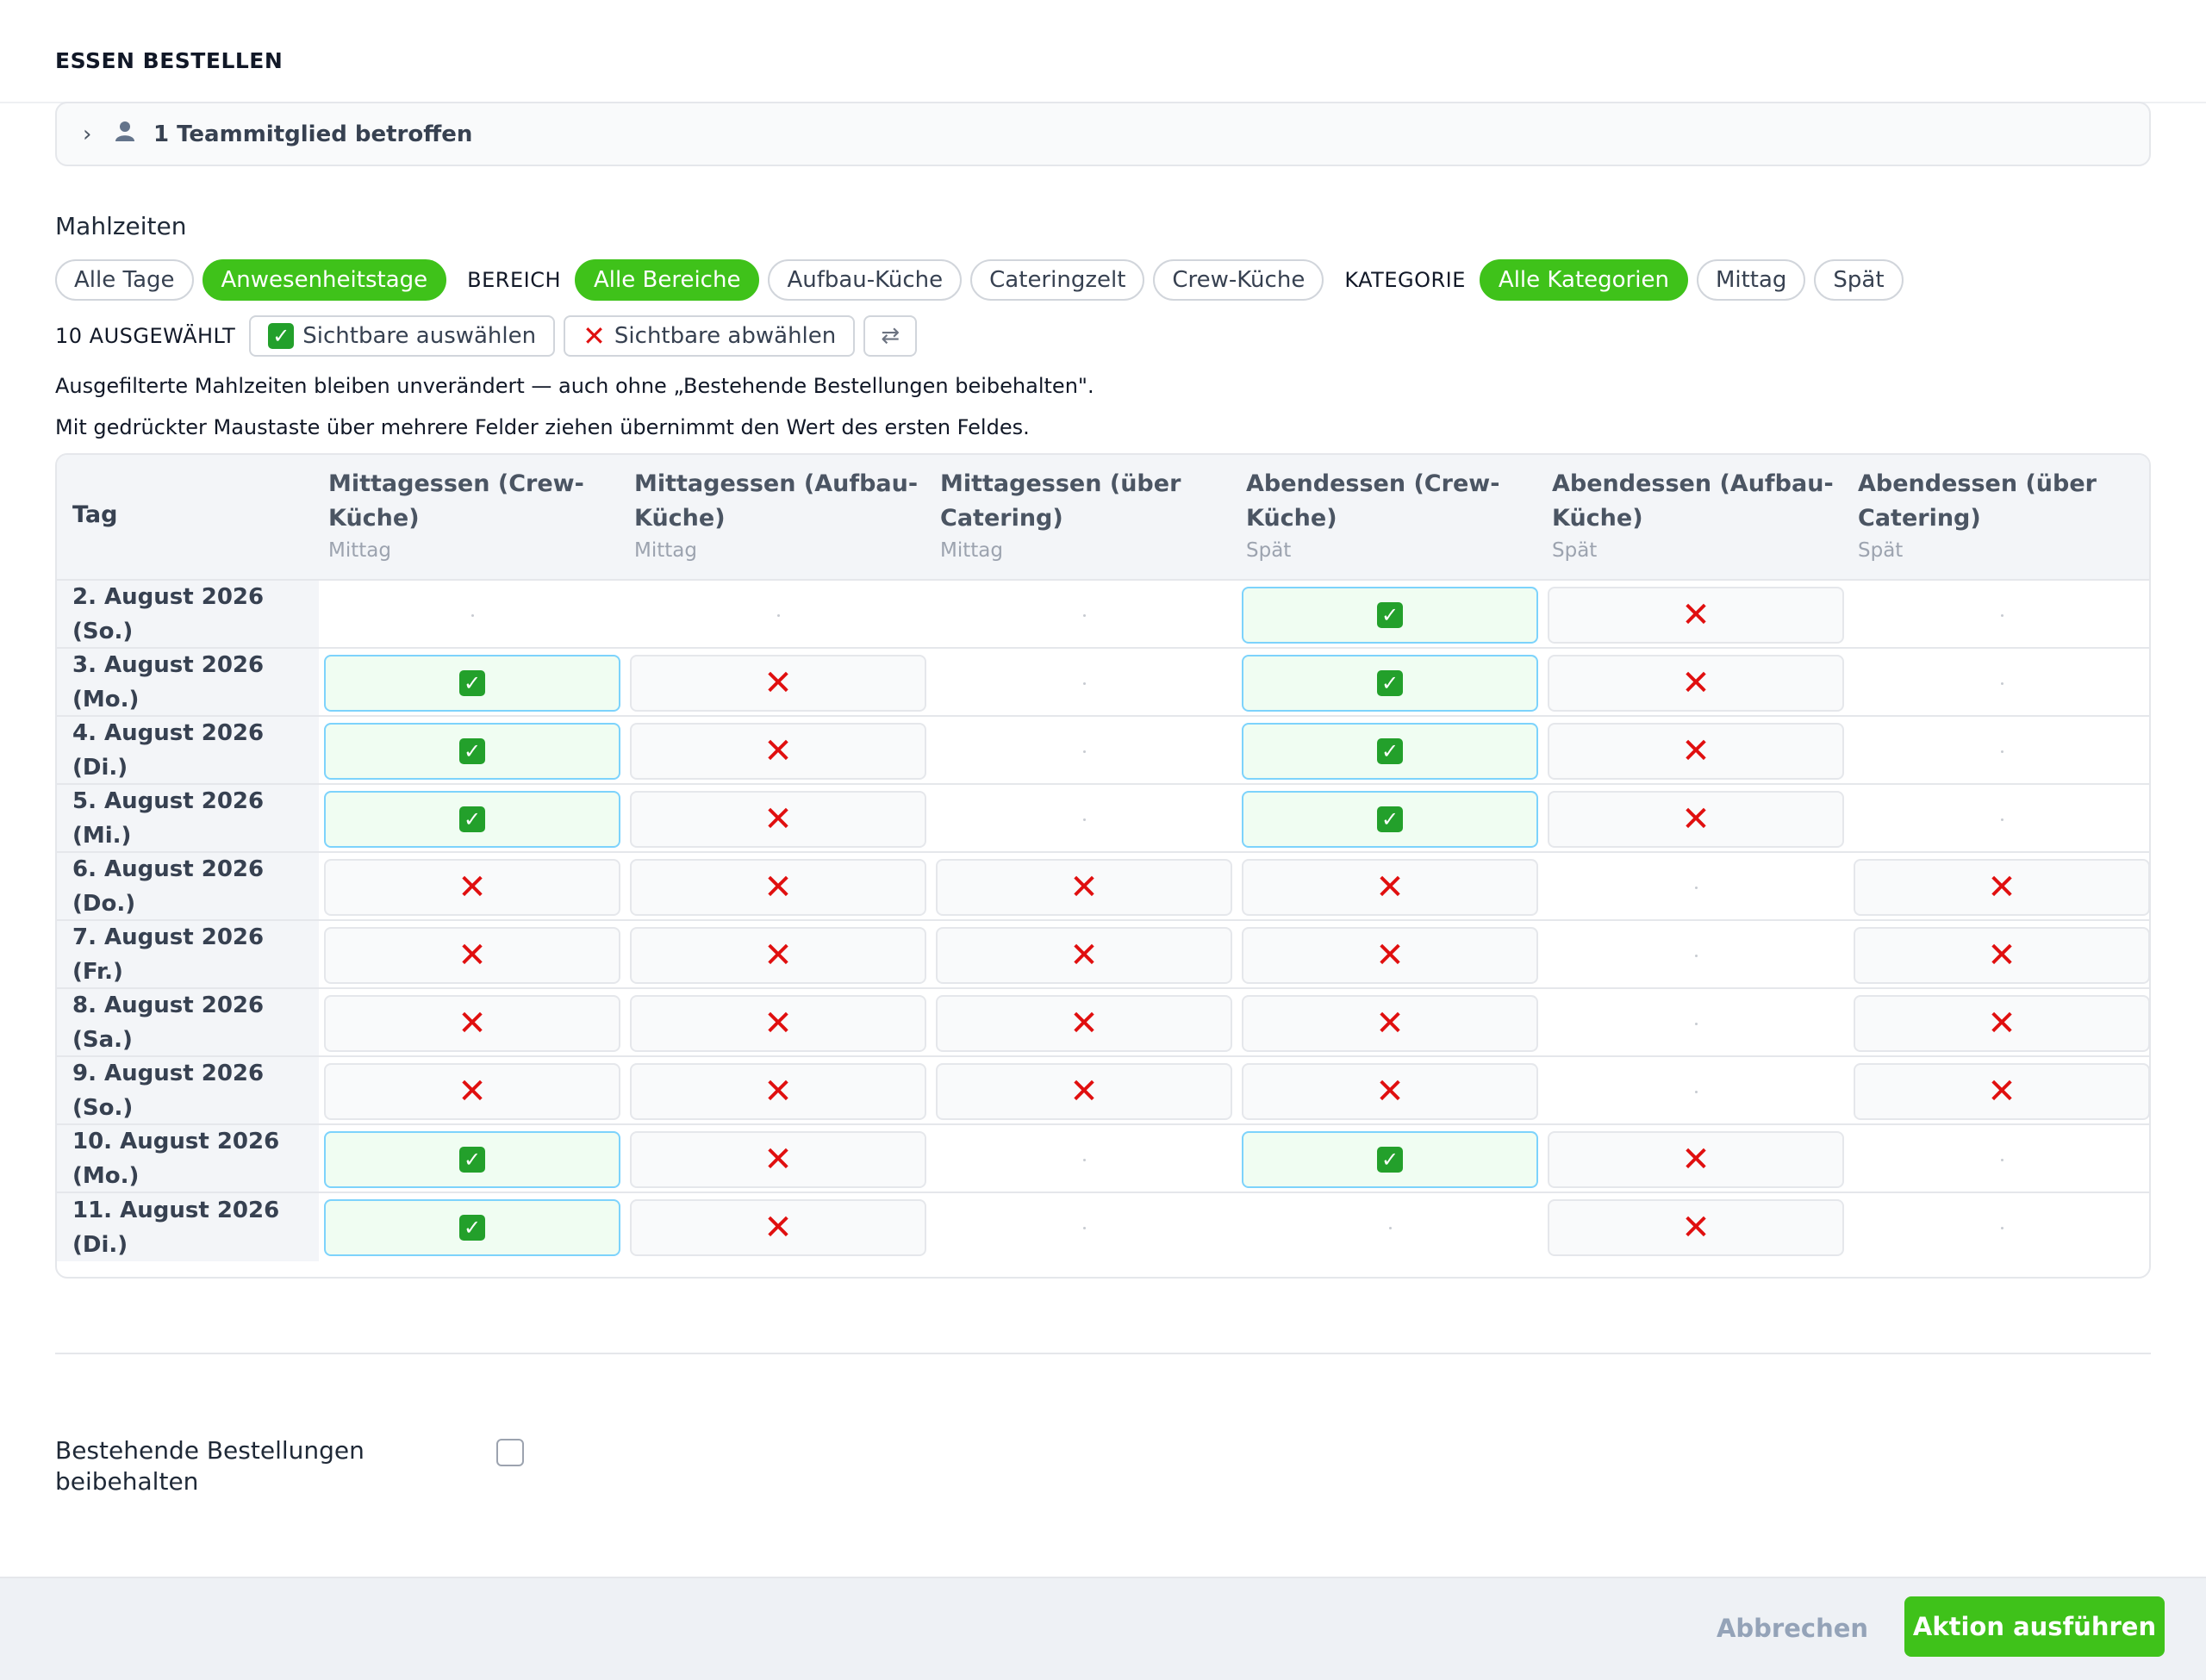 The height and width of the screenshot is (1680, 2206). I want to click on swap-button: ⇄, so click(890, 336).